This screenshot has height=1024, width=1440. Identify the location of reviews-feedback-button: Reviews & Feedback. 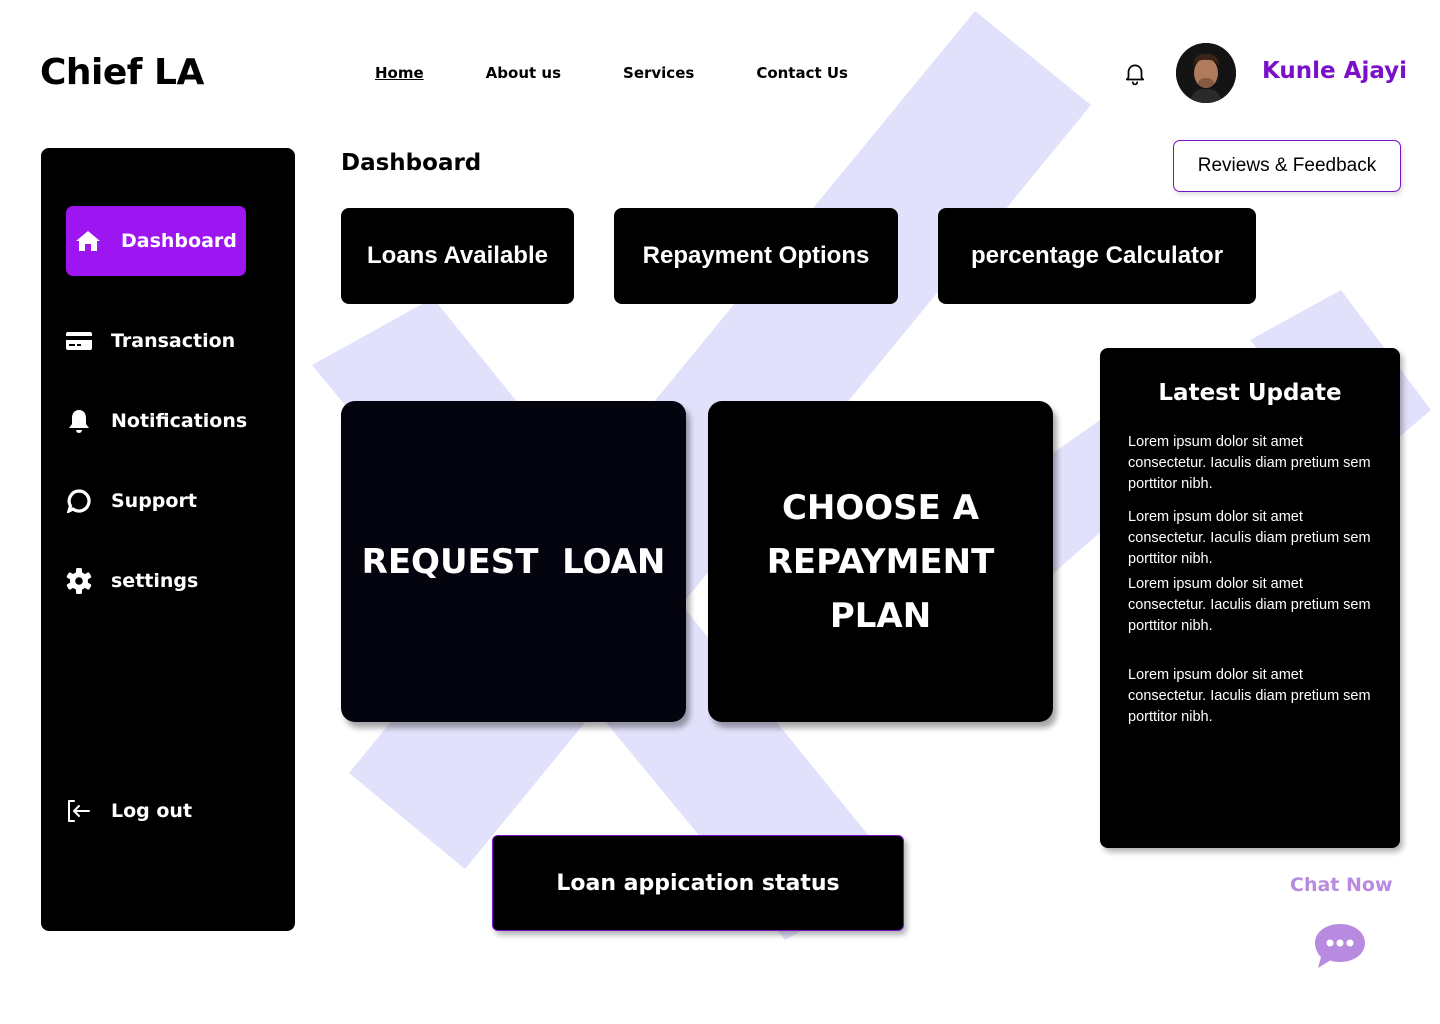
(1287, 166).